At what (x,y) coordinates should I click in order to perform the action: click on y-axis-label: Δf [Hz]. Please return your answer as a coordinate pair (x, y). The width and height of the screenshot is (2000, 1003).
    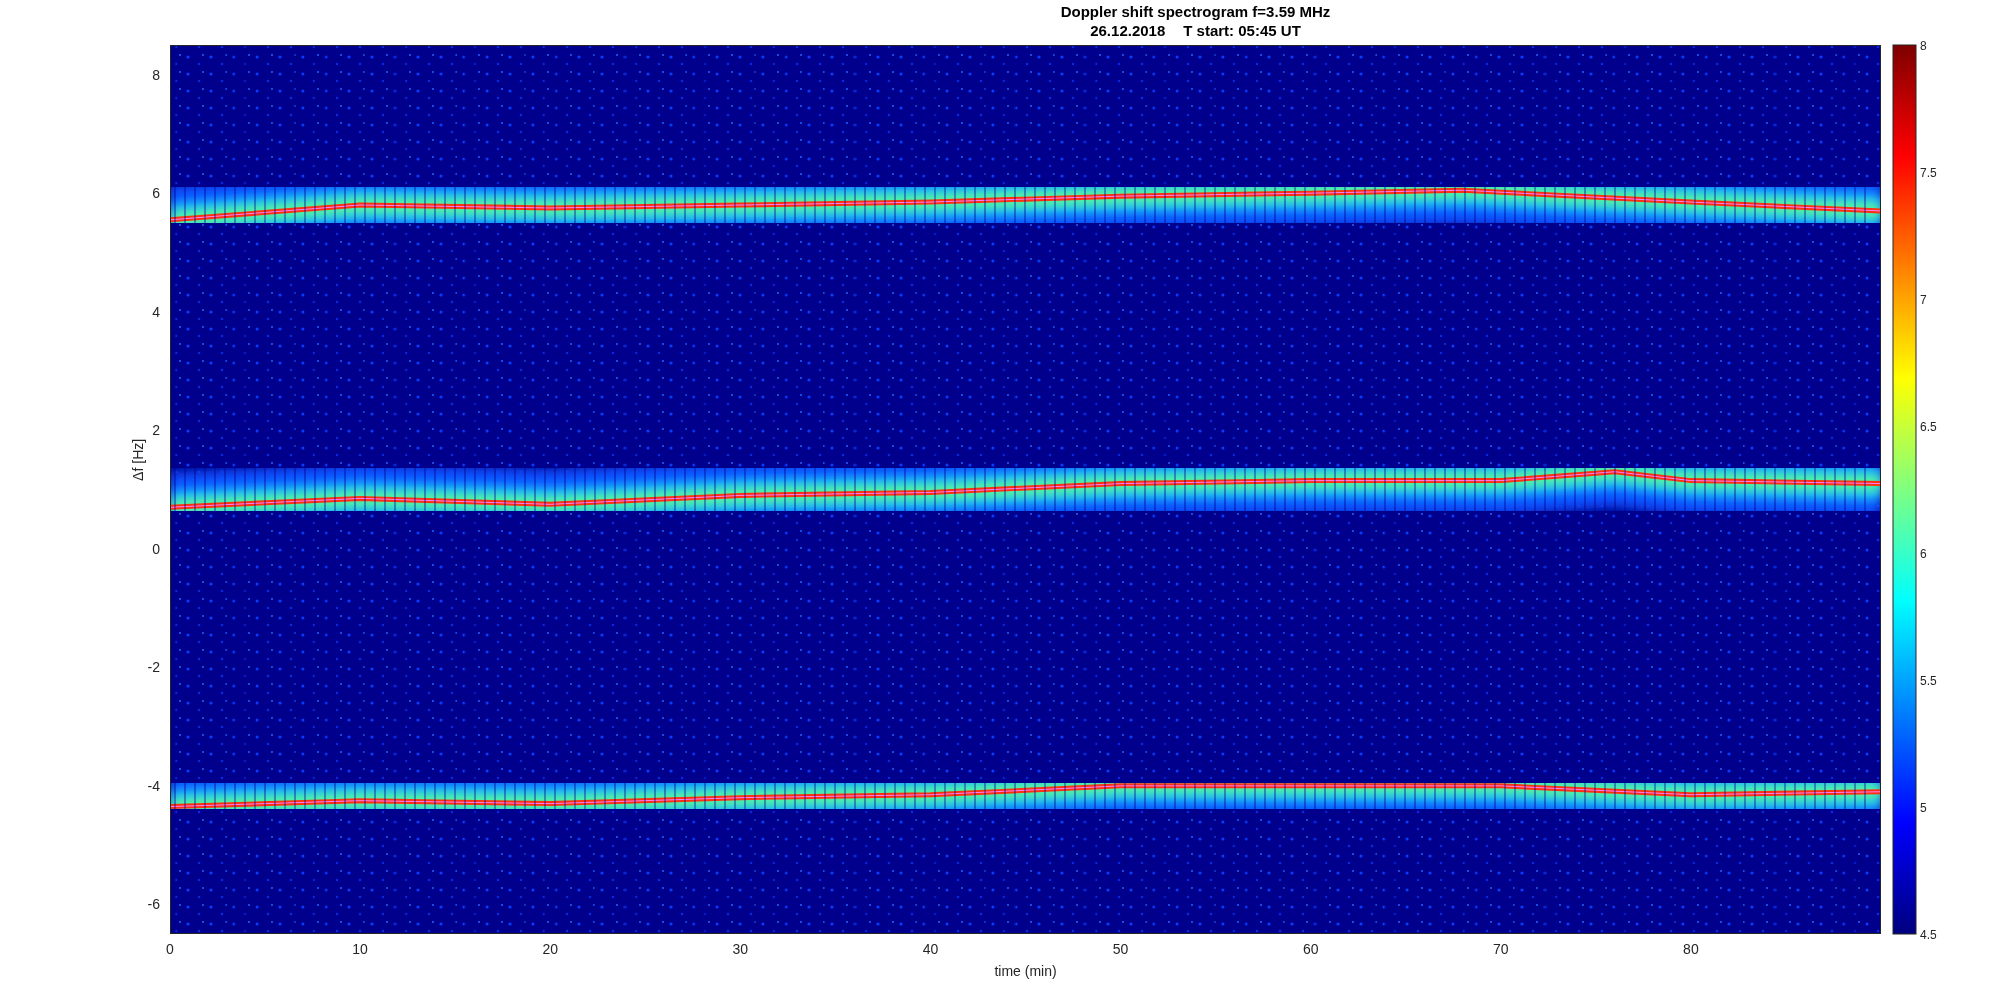
    Looking at the image, I should click on (138, 459).